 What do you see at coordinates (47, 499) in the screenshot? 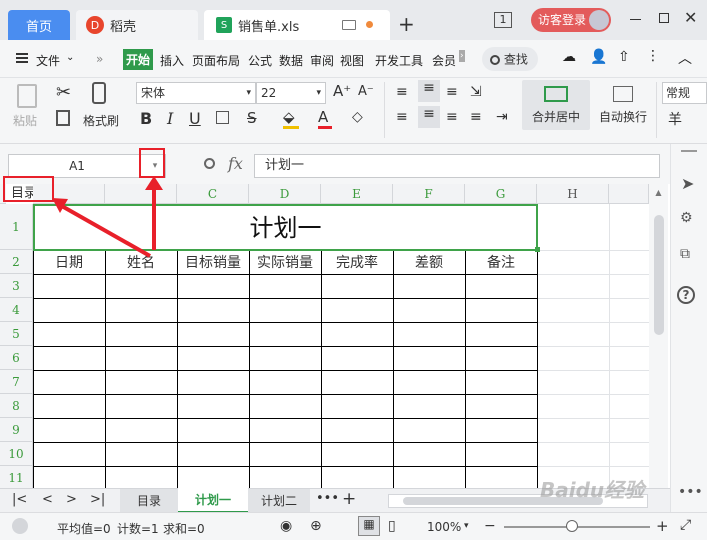
I see `prev-sheet-icon: <` at bounding box center [47, 499].